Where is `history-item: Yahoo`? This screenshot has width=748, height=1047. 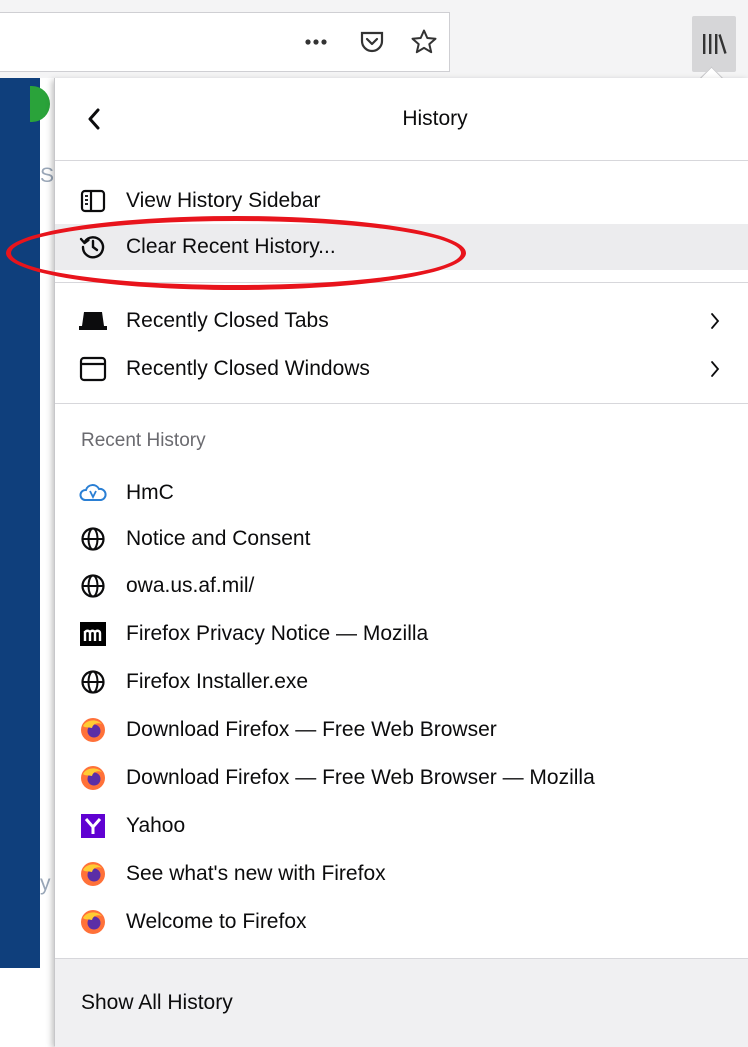 history-item: Yahoo is located at coordinates (401, 826).